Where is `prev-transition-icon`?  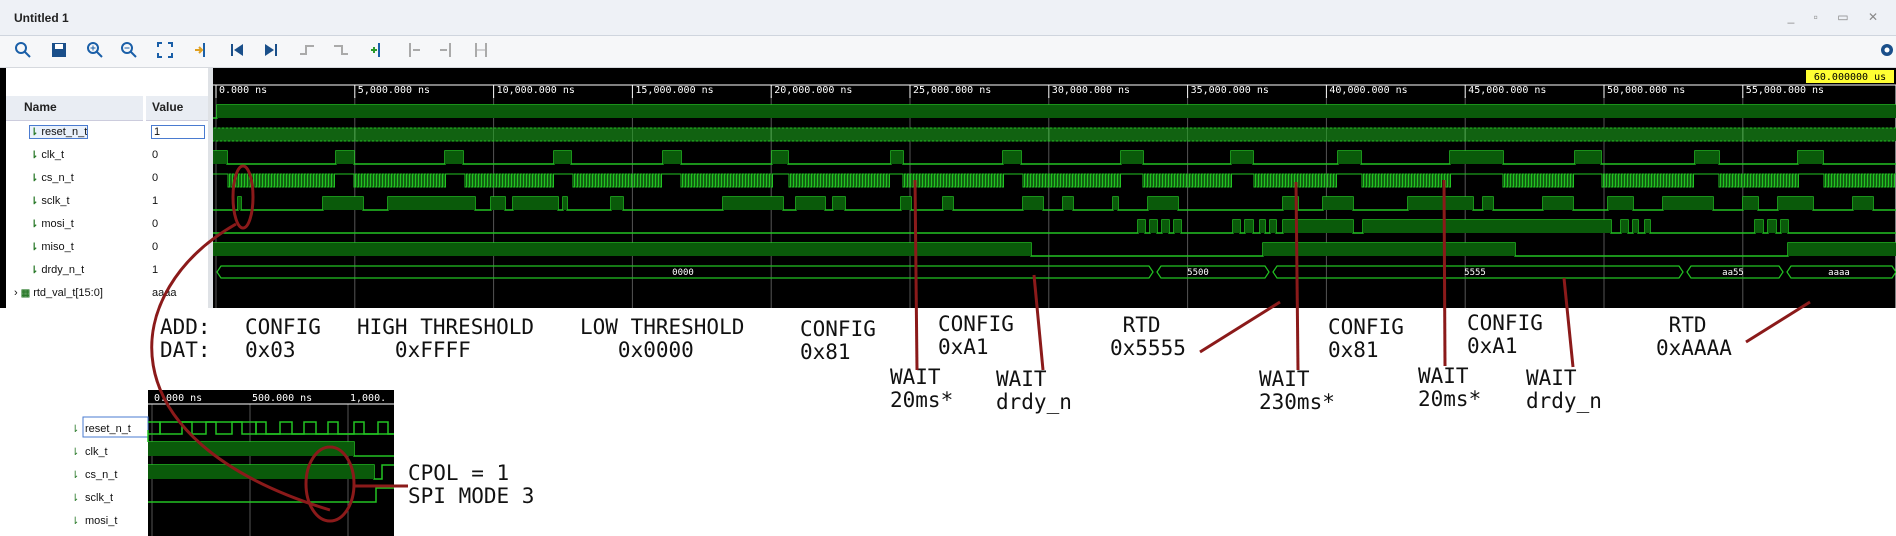
prev-transition-icon is located at coordinates (308, 51).